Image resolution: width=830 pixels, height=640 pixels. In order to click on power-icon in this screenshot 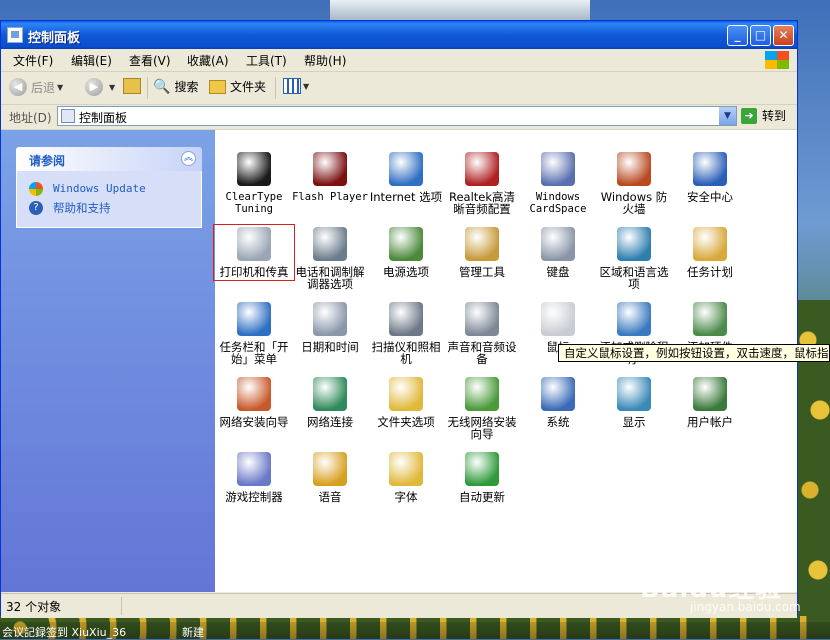, I will do `click(406, 244)`.